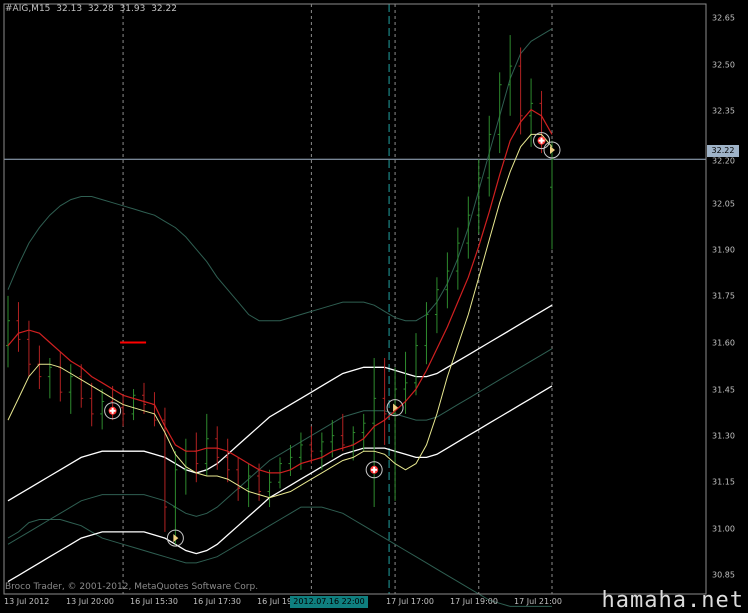  I want to click on watermark-logo: hamaha.net, so click(672, 600).